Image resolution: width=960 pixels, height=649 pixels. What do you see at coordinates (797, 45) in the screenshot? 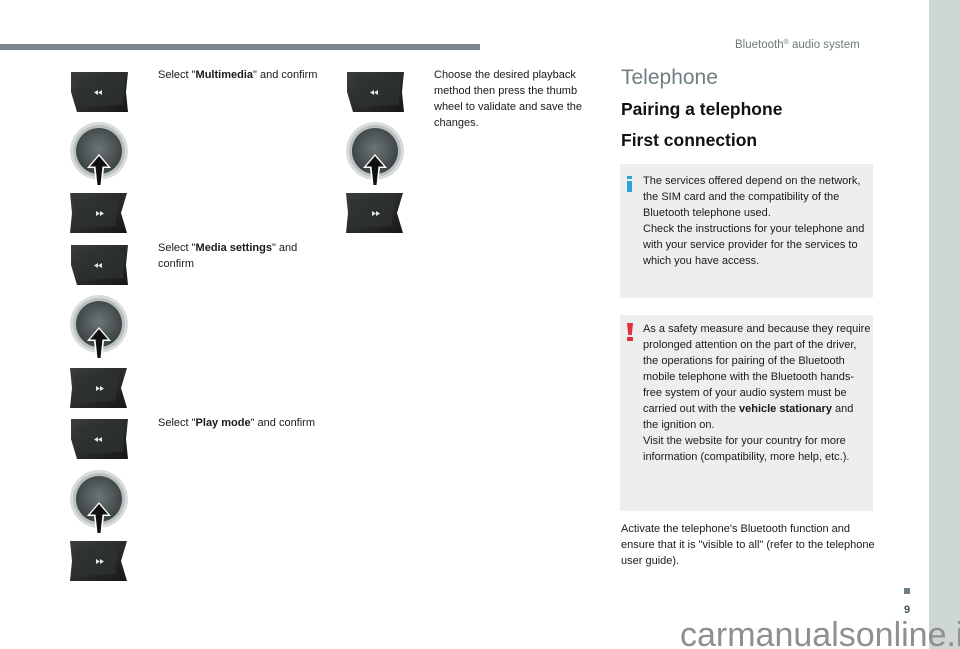
I see `section-title: Bluetooth® audio system` at bounding box center [797, 45].